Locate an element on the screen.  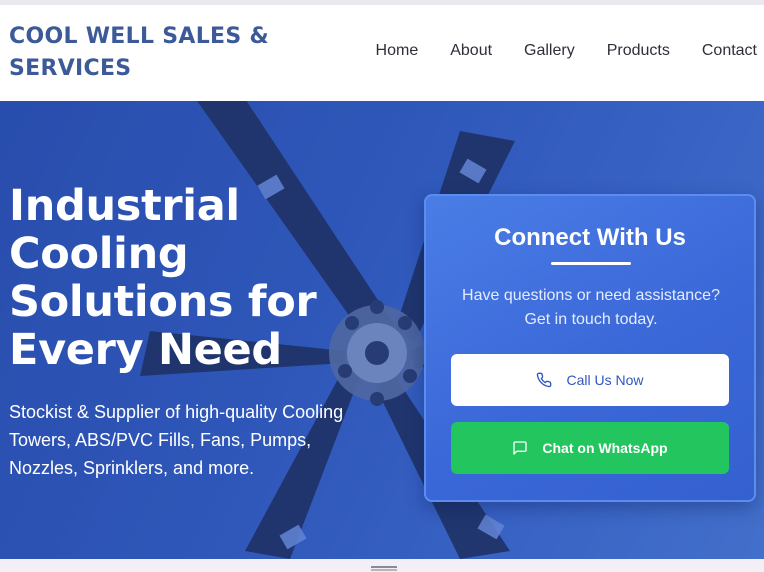
call-us-label: Call Us Now is located at coordinates (605, 380).